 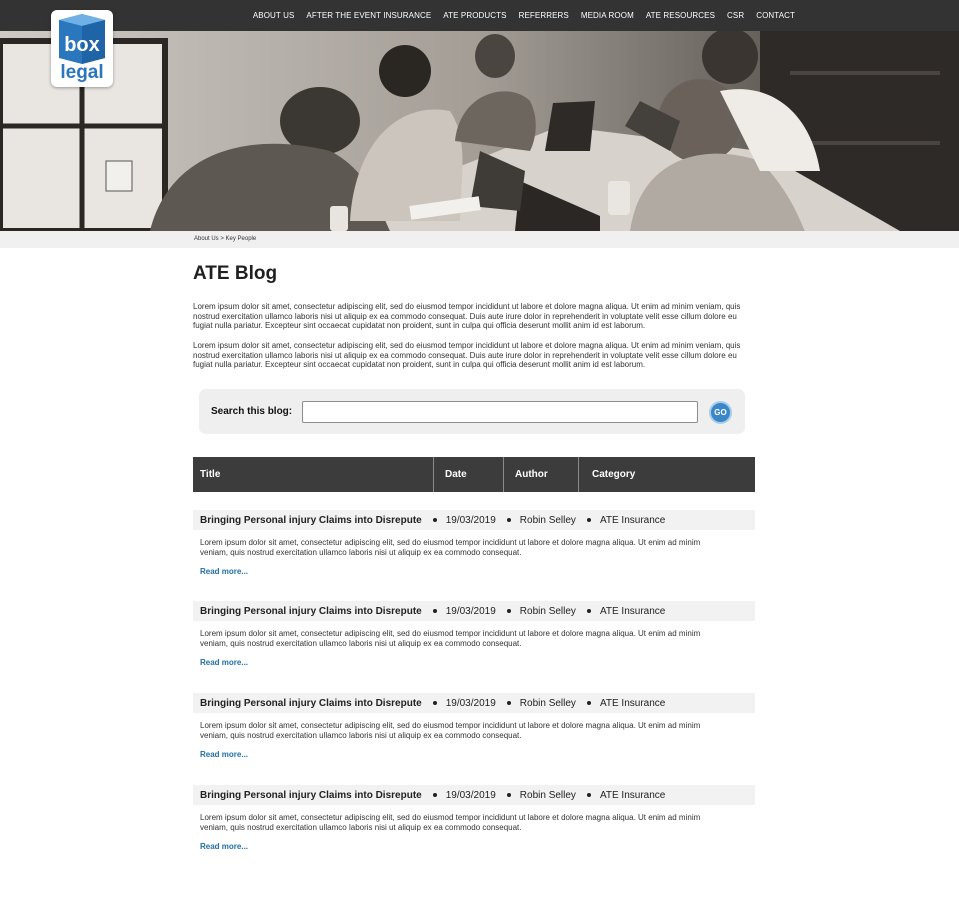 What do you see at coordinates (368, 15) in the screenshot?
I see `nav-item-after-the-event-insurance: AFTER THE EVENT INSURANCE` at bounding box center [368, 15].